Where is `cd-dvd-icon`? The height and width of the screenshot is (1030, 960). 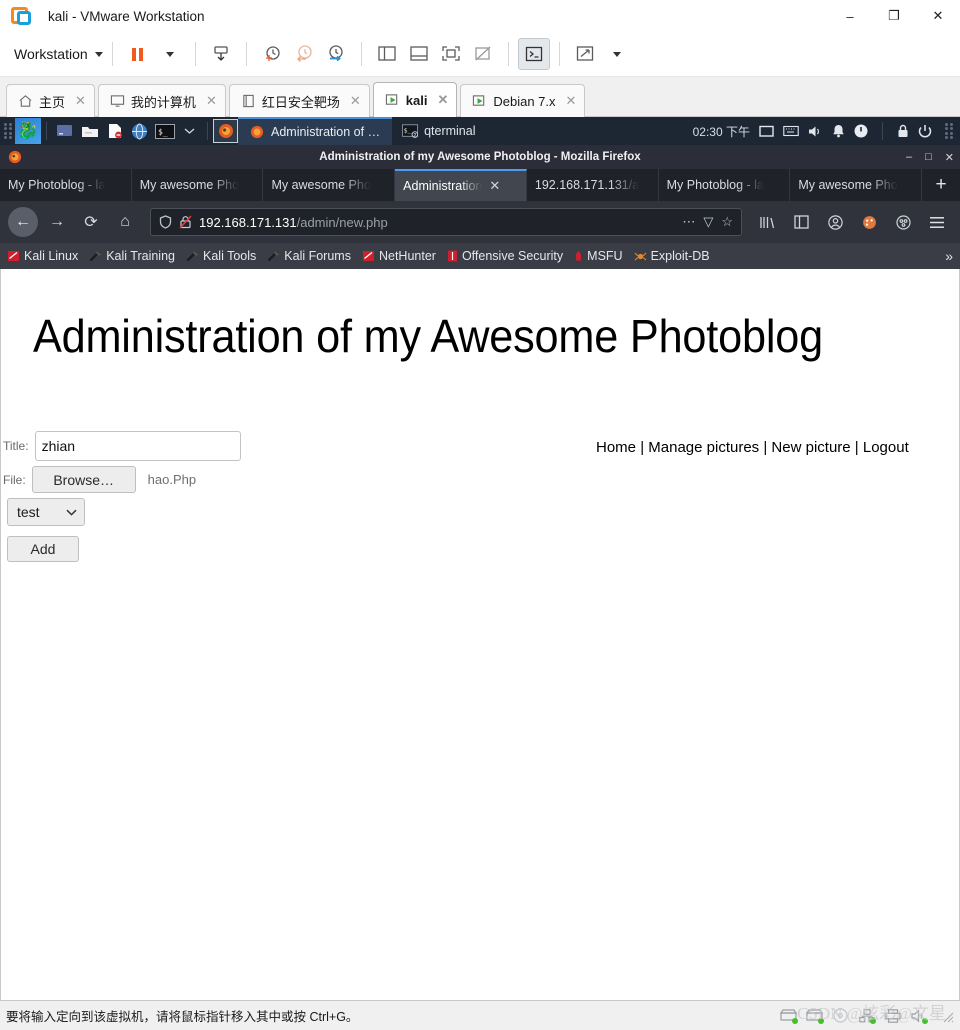 cd-dvd-icon is located at coordinates (840, 1015).